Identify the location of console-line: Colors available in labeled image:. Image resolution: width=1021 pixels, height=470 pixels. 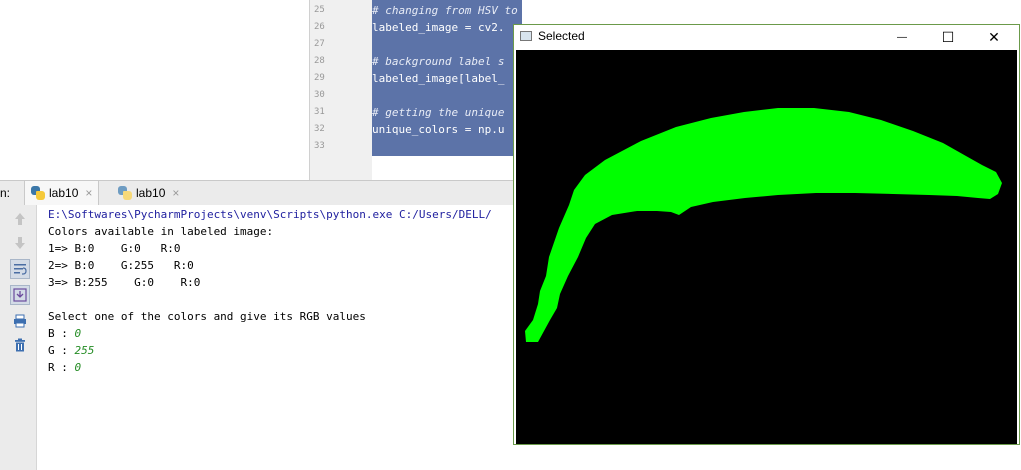
(161, 231).